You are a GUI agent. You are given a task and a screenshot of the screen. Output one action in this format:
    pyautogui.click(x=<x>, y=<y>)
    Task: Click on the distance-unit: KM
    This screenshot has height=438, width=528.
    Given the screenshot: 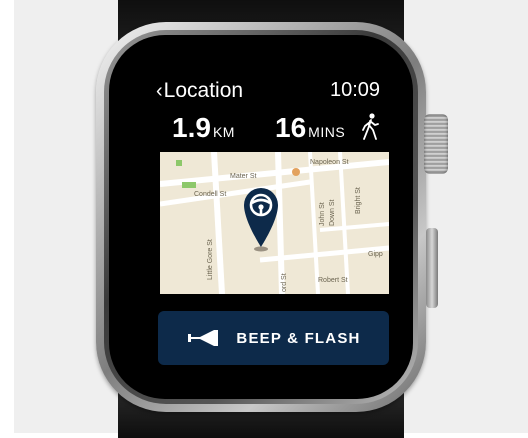 What is the action you would take?
    pyautogui.click(x=223, y=132)
    